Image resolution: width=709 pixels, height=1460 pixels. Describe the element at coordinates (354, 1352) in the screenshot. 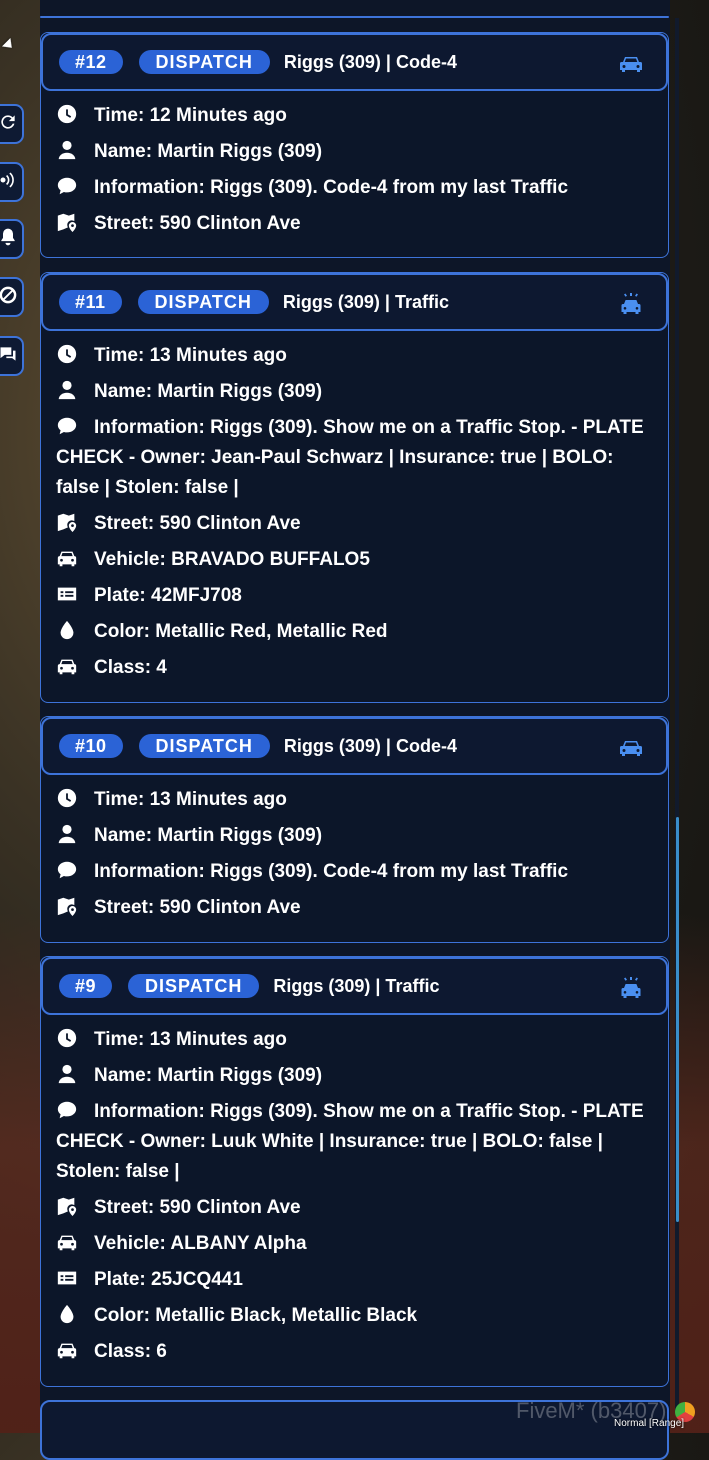

I see `class-row: Class: 6` at that location.